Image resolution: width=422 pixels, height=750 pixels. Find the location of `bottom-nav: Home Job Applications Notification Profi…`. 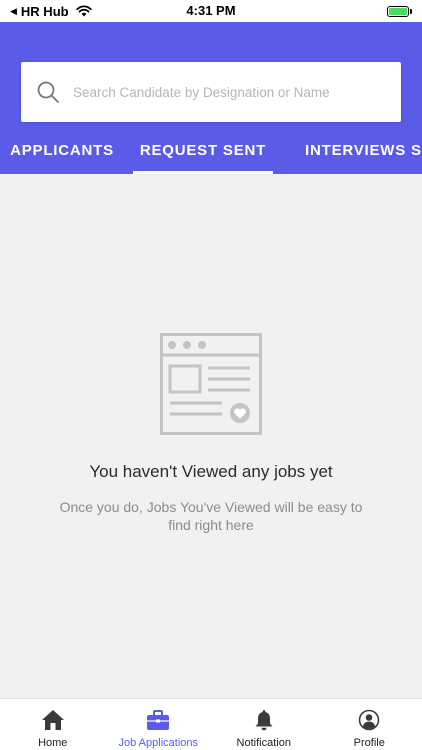

bottom-nav: Home Job Applications Notification Profi… is located at coordinates (211, 724).